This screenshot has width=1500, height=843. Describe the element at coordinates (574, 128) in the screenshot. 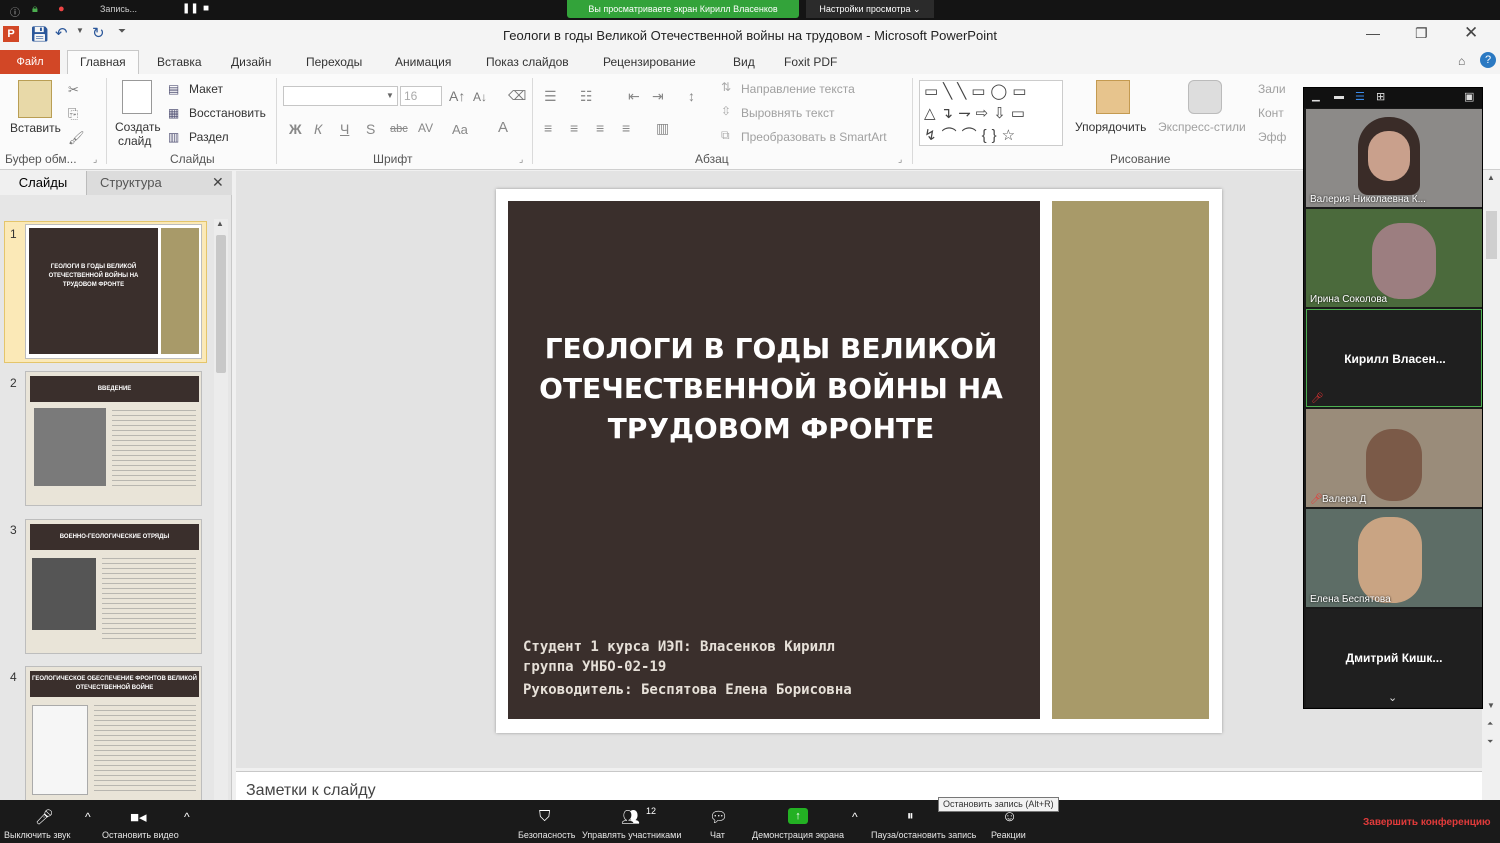

I see `align-center-icon: ≡` at that location.